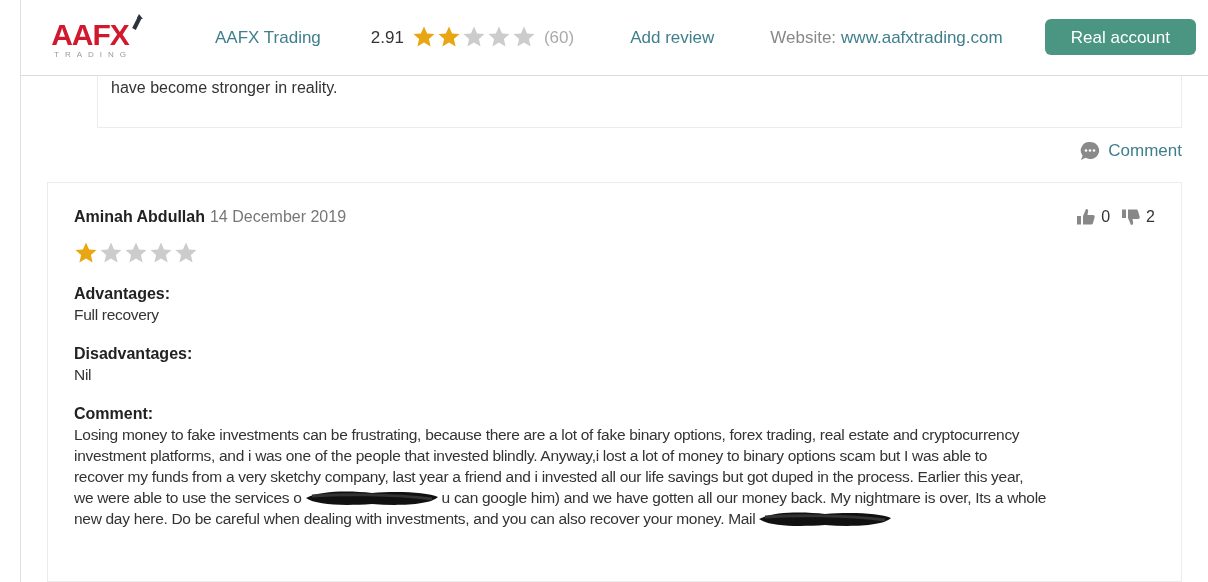 This screenshot has width=1208, height=582. Describe the element at coordinates (922, 37) in the screenshot. I see `website-link: www.aafxtrading.com` at that location.